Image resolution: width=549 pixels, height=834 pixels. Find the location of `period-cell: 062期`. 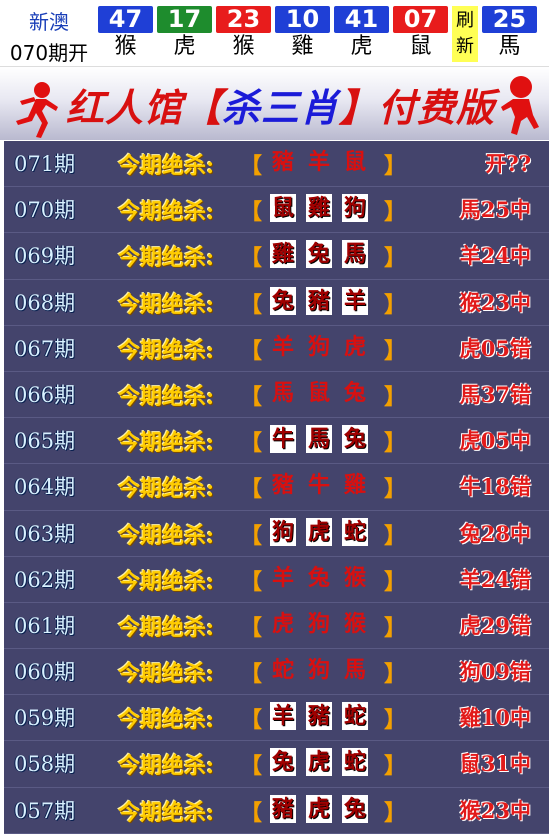

period-cell: 062期 is located at coordinates (45, 579).